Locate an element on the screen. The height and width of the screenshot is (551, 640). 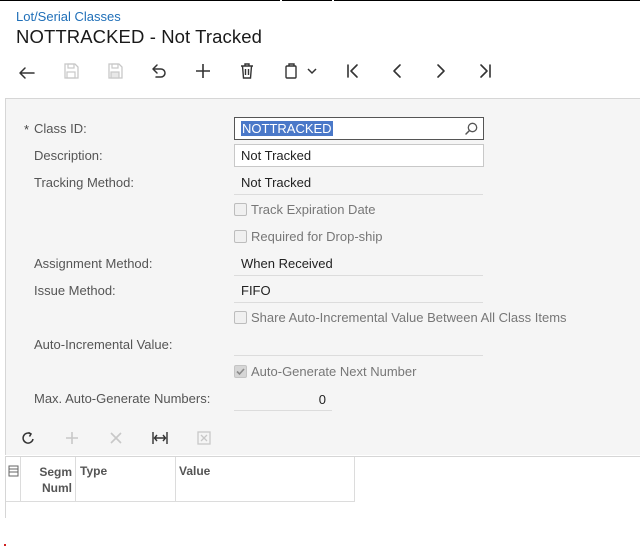
type-header-label: Type is located at coordinates (94, 471).